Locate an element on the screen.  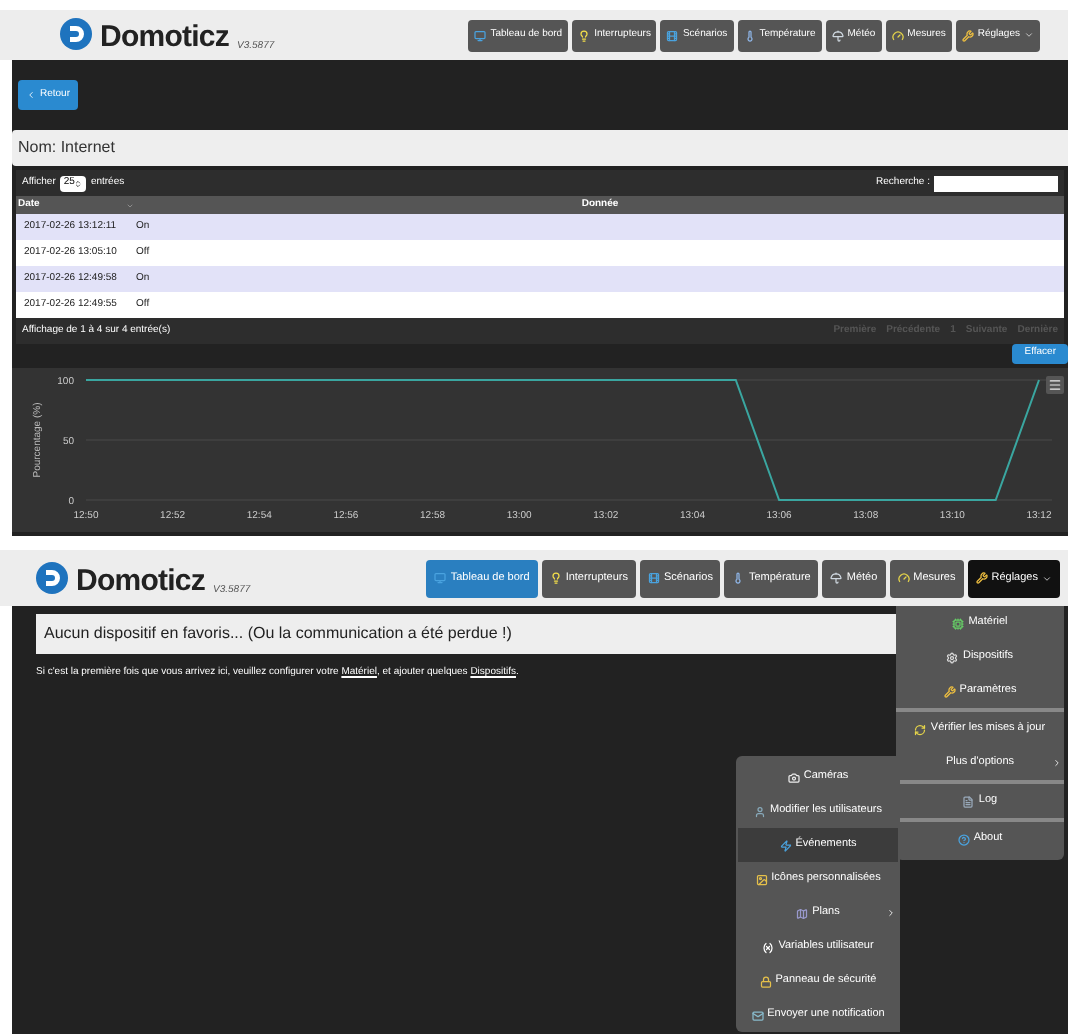
search-field is located at coordinates (996, 183).